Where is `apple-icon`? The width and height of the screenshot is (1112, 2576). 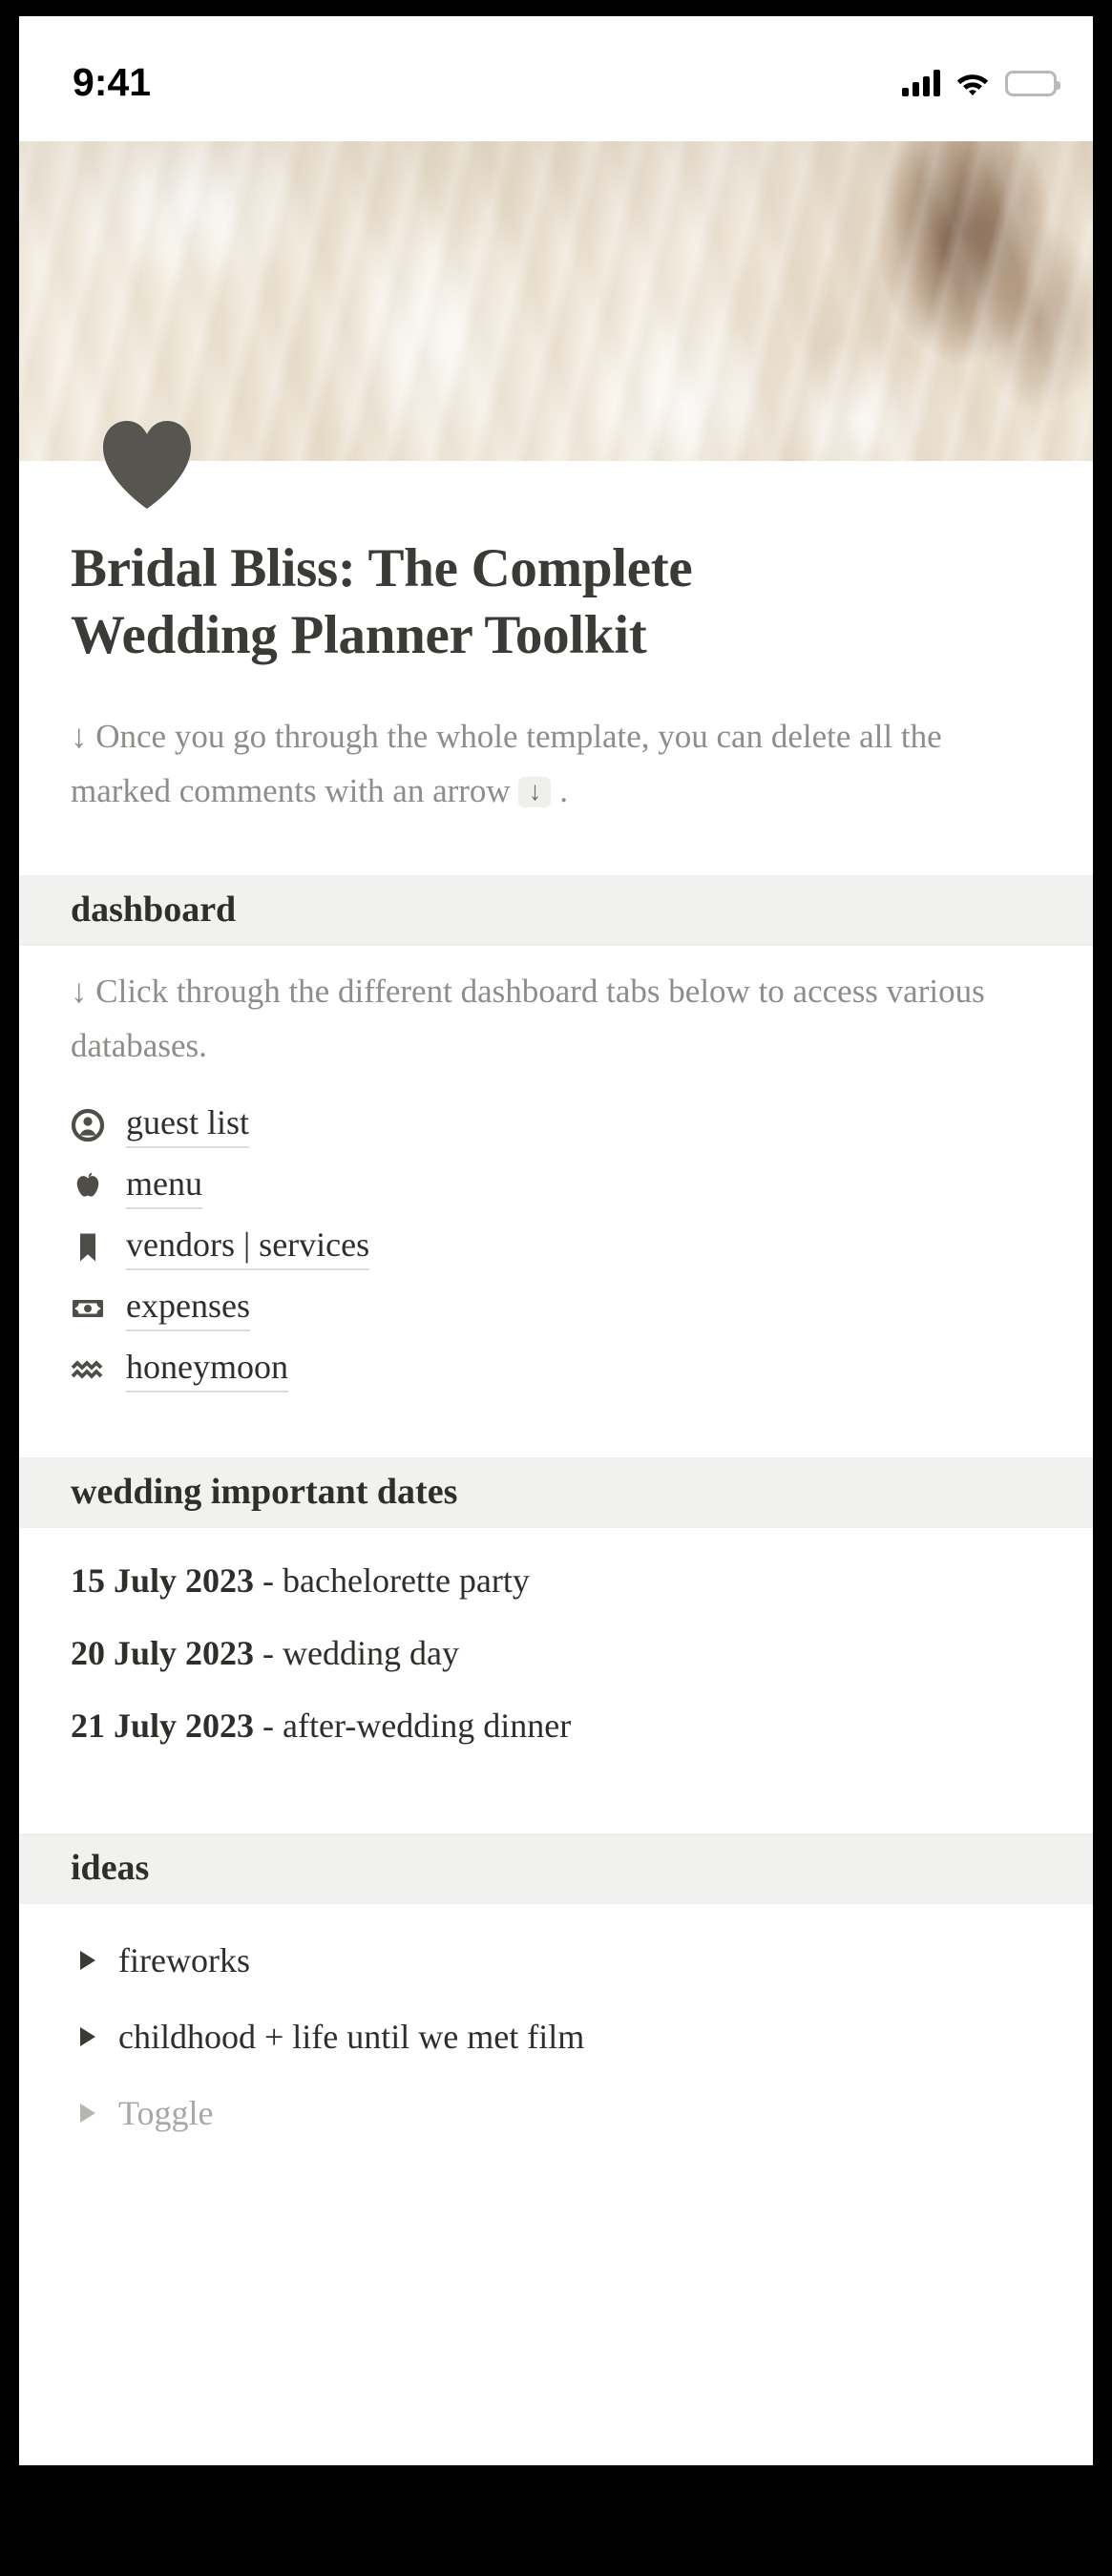 apple-icon is located at coordinates (88, 1186).